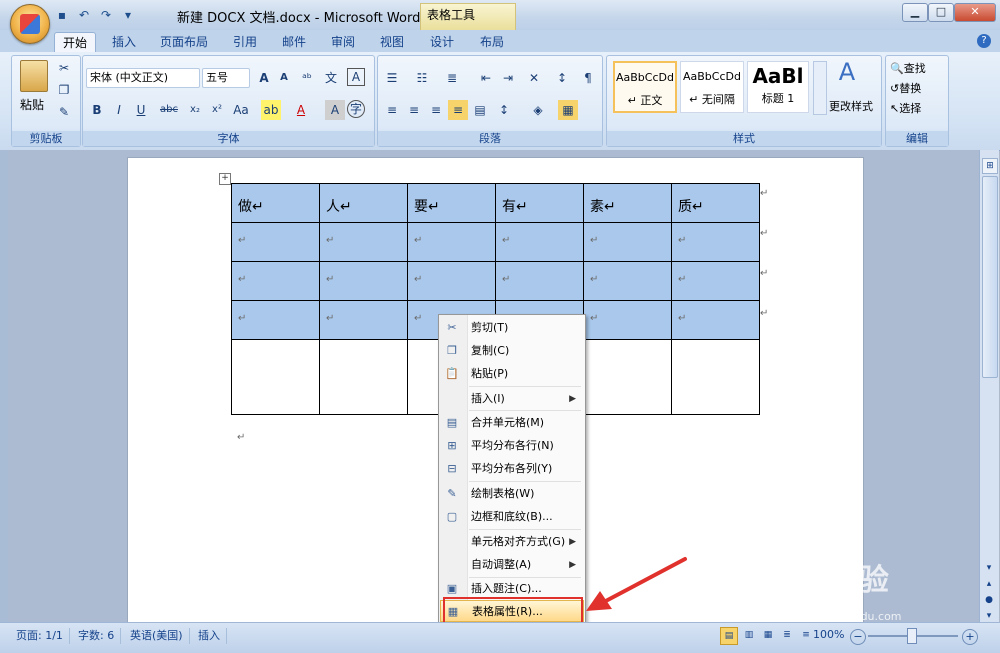 This screenshot has height=653, width=1000. What do you see at coordinates (392, 42) in the screenshot?
I see `tab-view: 视图` at bounding box center [392, 42].